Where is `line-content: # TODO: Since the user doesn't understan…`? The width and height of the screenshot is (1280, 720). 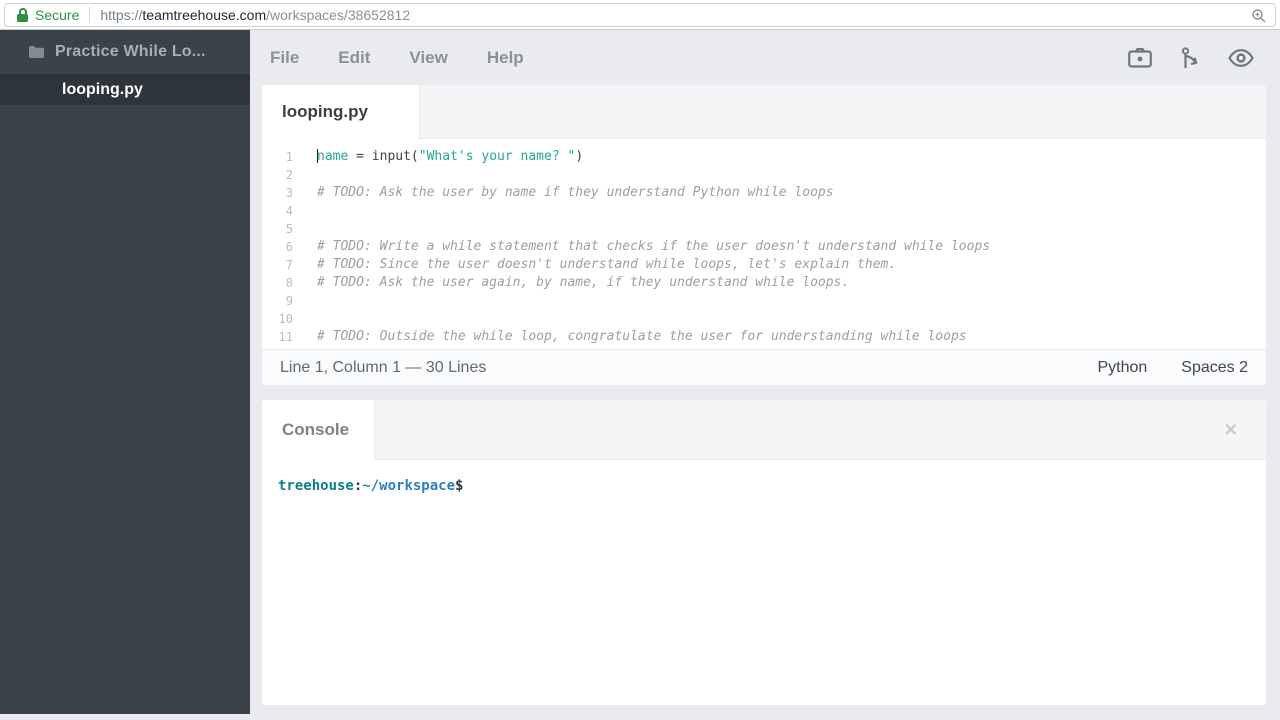
line-content: # TODO: Since the user doesn't understan… is located at coordinates (594, 265).